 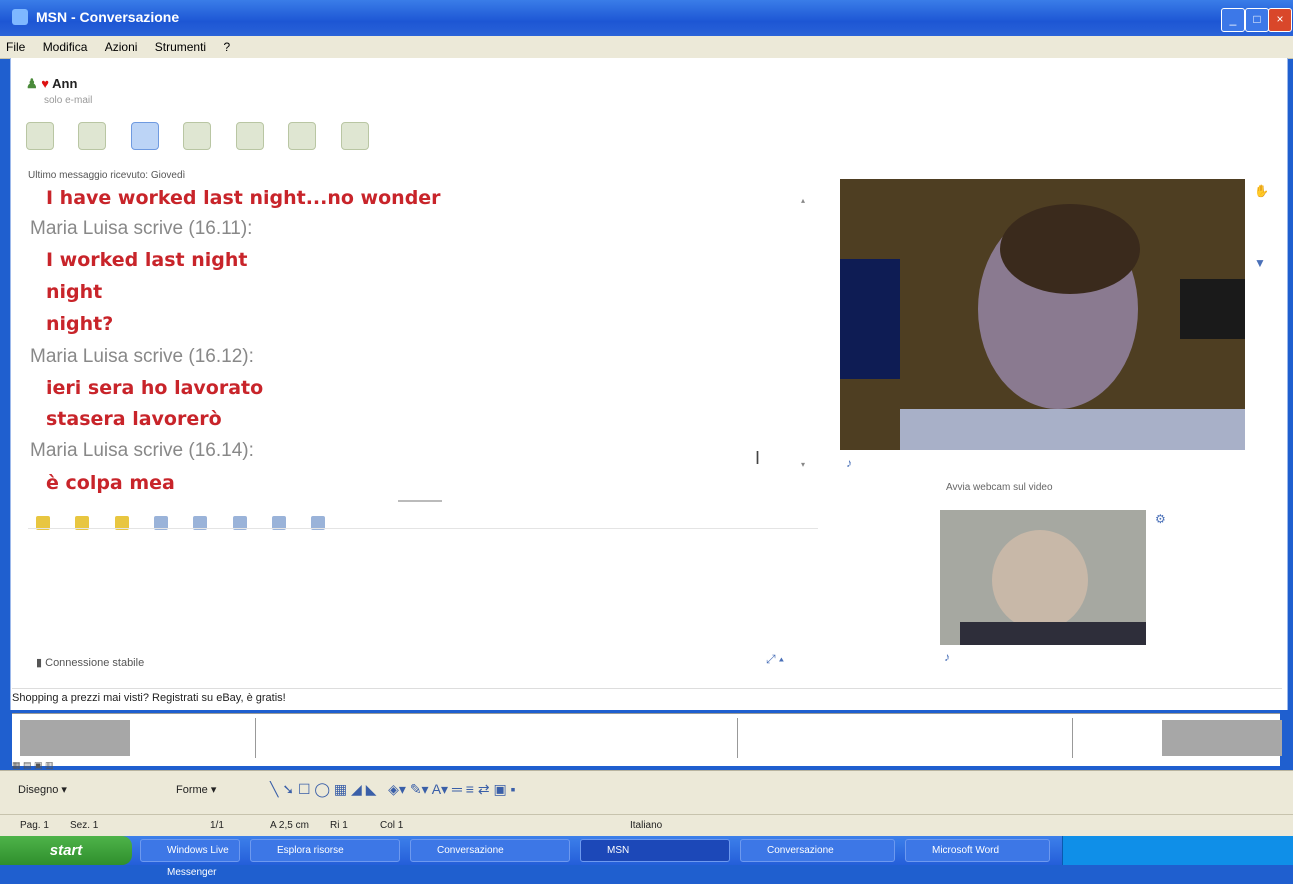 I want to click on status-language: Italiano, so click(x=646, y=825).